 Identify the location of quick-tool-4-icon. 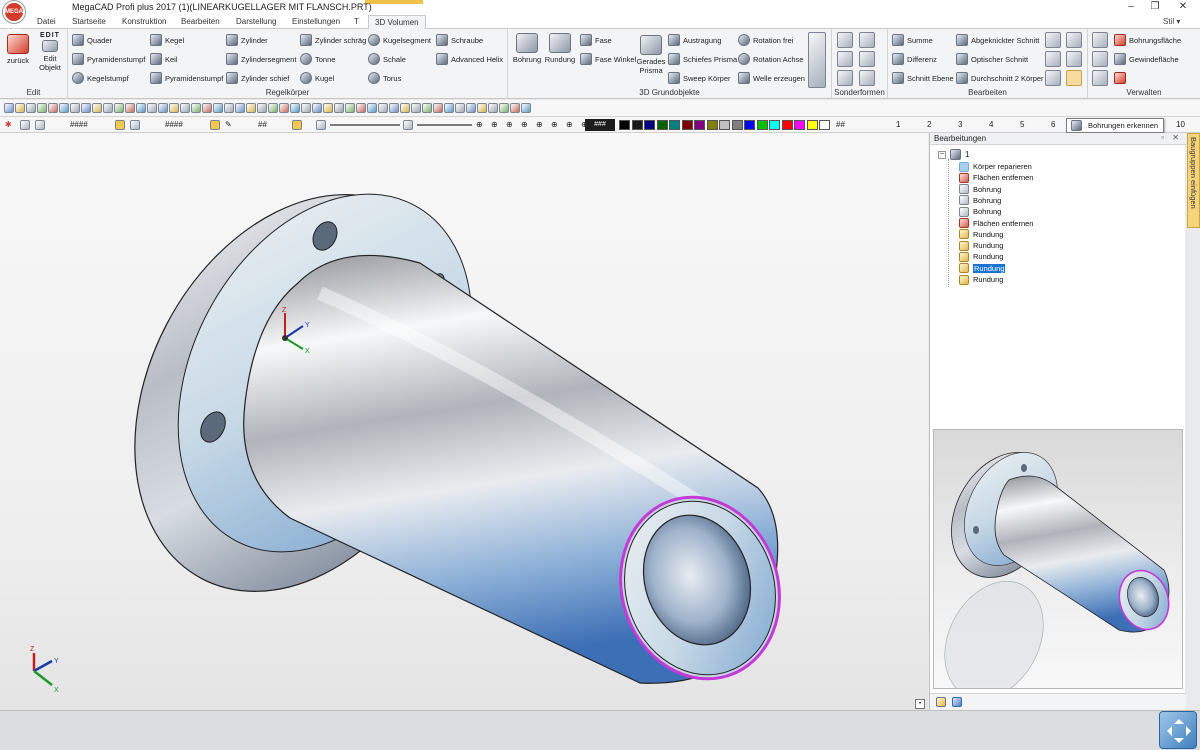
(42, 108).